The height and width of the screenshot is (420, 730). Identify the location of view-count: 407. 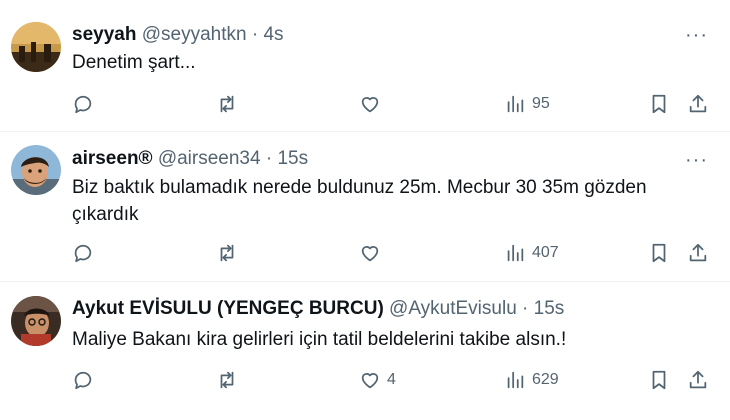
(545, 252).